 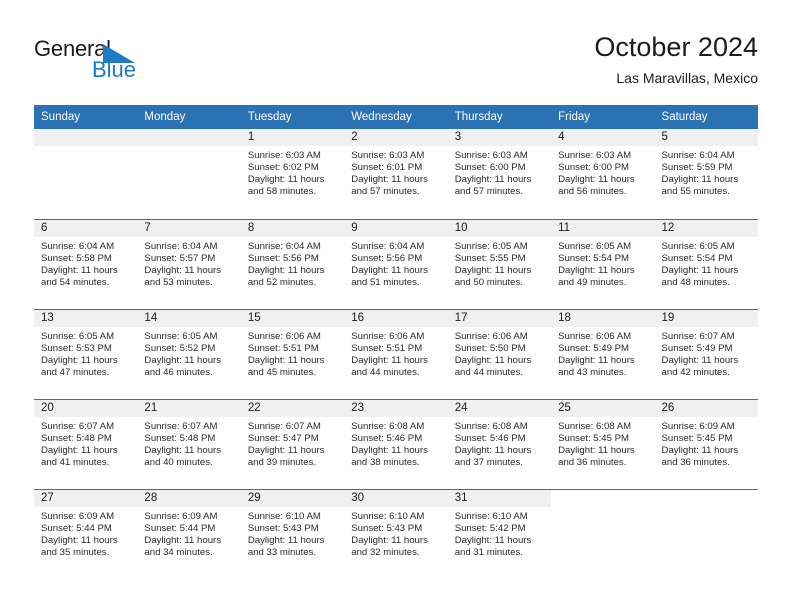 What do you see at coordinates (387, 168) in the screenshot?
I see `sunset-text: Sunset: 6:01 PM` at bounding box center [387, 168].